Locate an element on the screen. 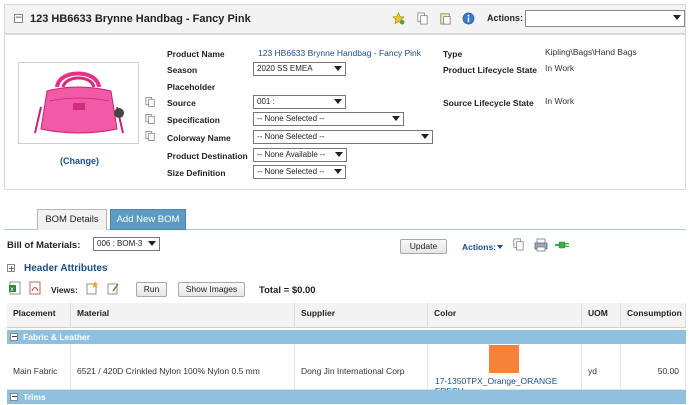  column-header-consumption: Consumption is located at coordinates (653, 315).